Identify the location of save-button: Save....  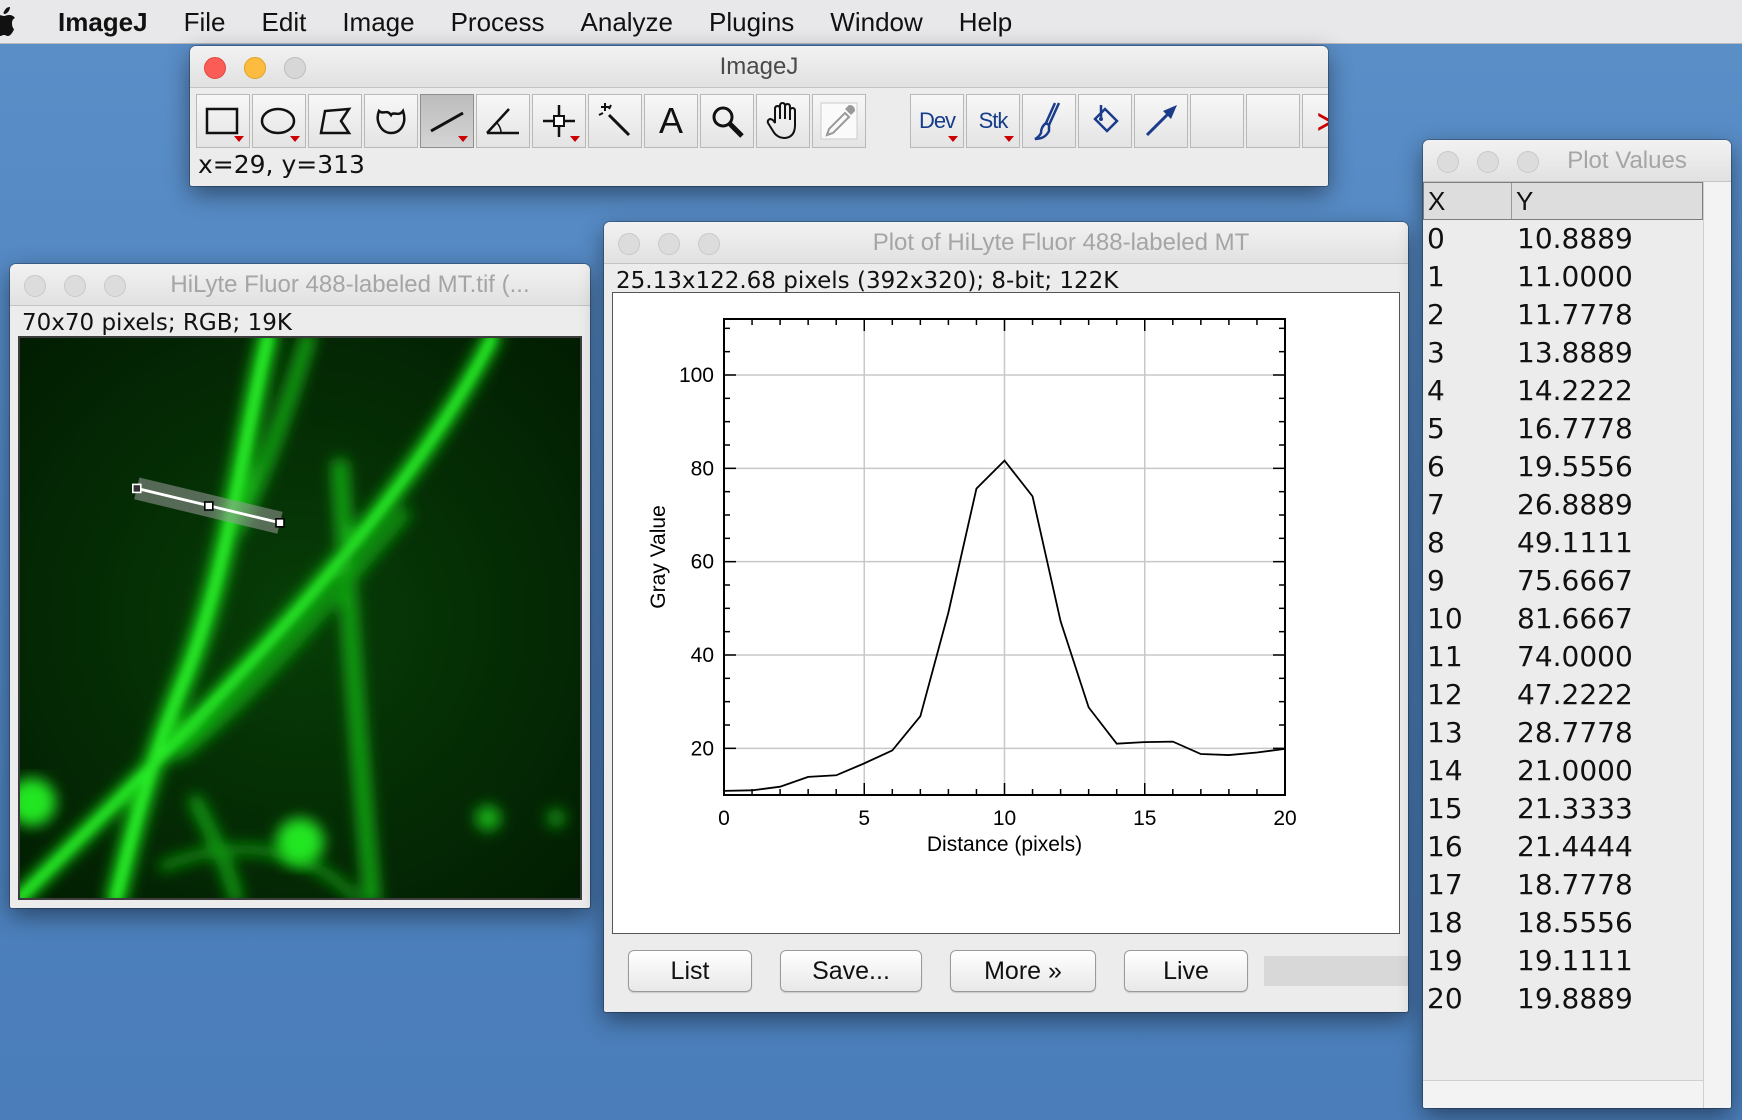
(851, 971).